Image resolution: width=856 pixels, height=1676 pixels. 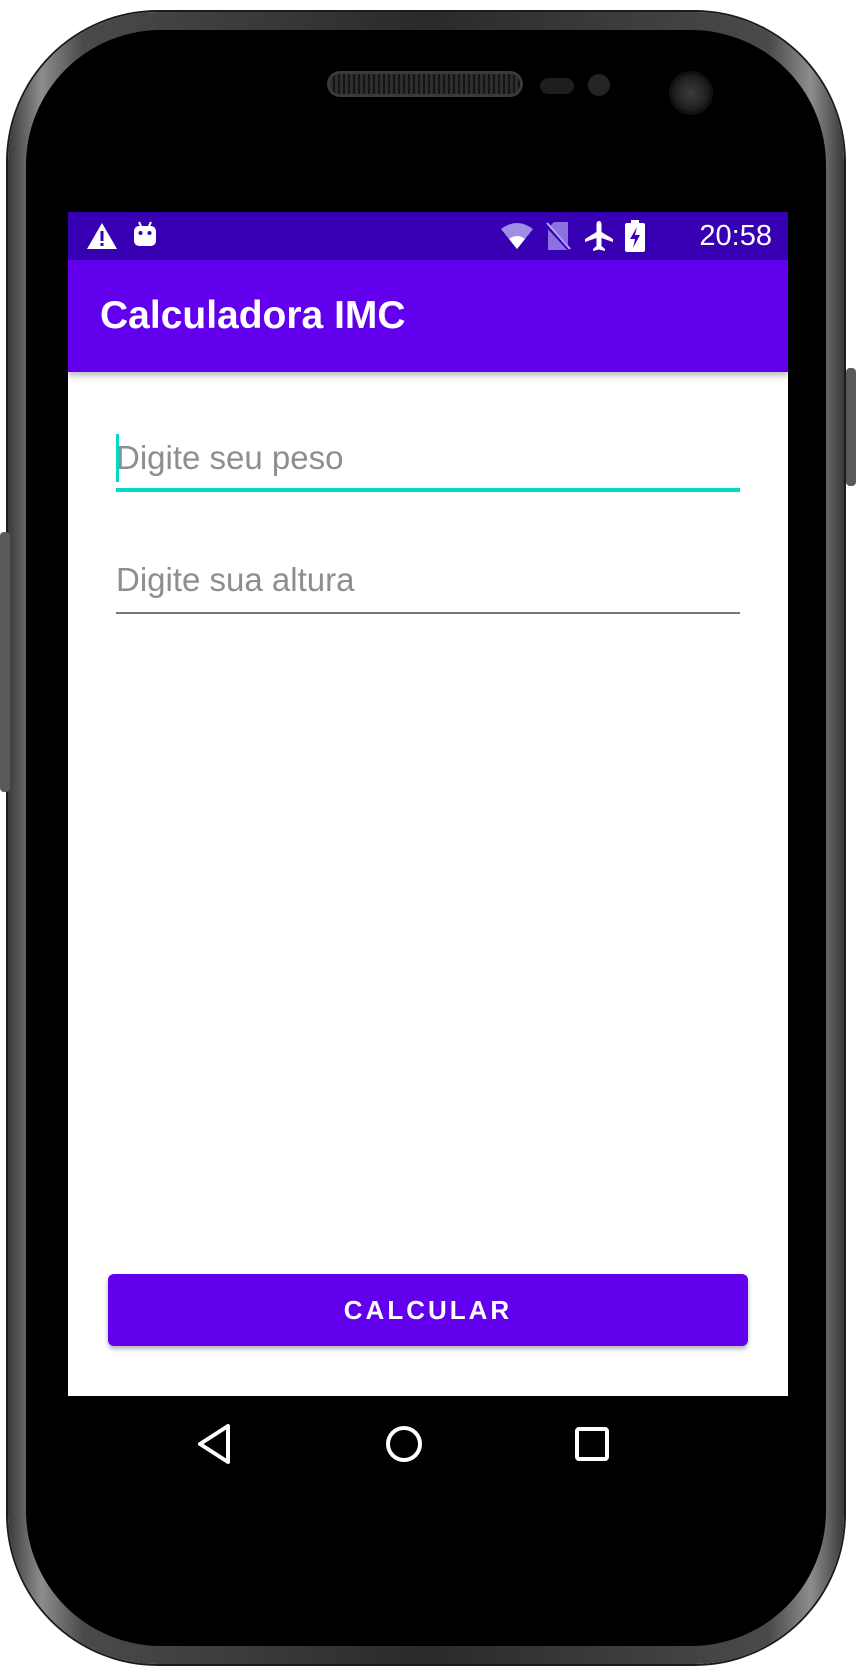 What do you see at coordinates (425, 84) in the screenshot?
I see `earpiece-speaker` at bounding box center [425, 84].